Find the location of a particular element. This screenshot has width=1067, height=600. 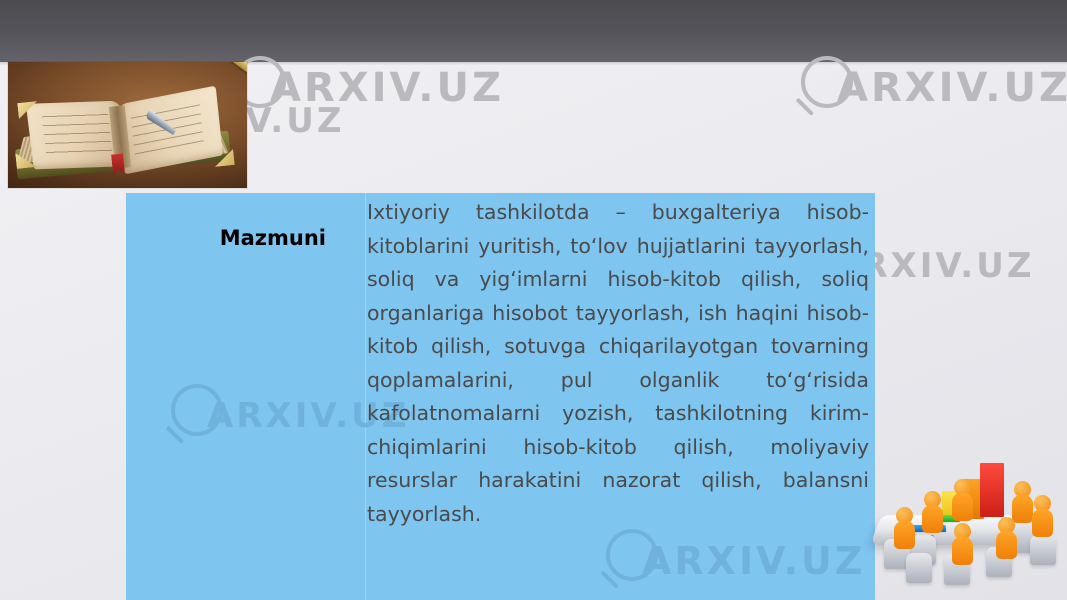

book-photo is located at coordinates (127, 125).